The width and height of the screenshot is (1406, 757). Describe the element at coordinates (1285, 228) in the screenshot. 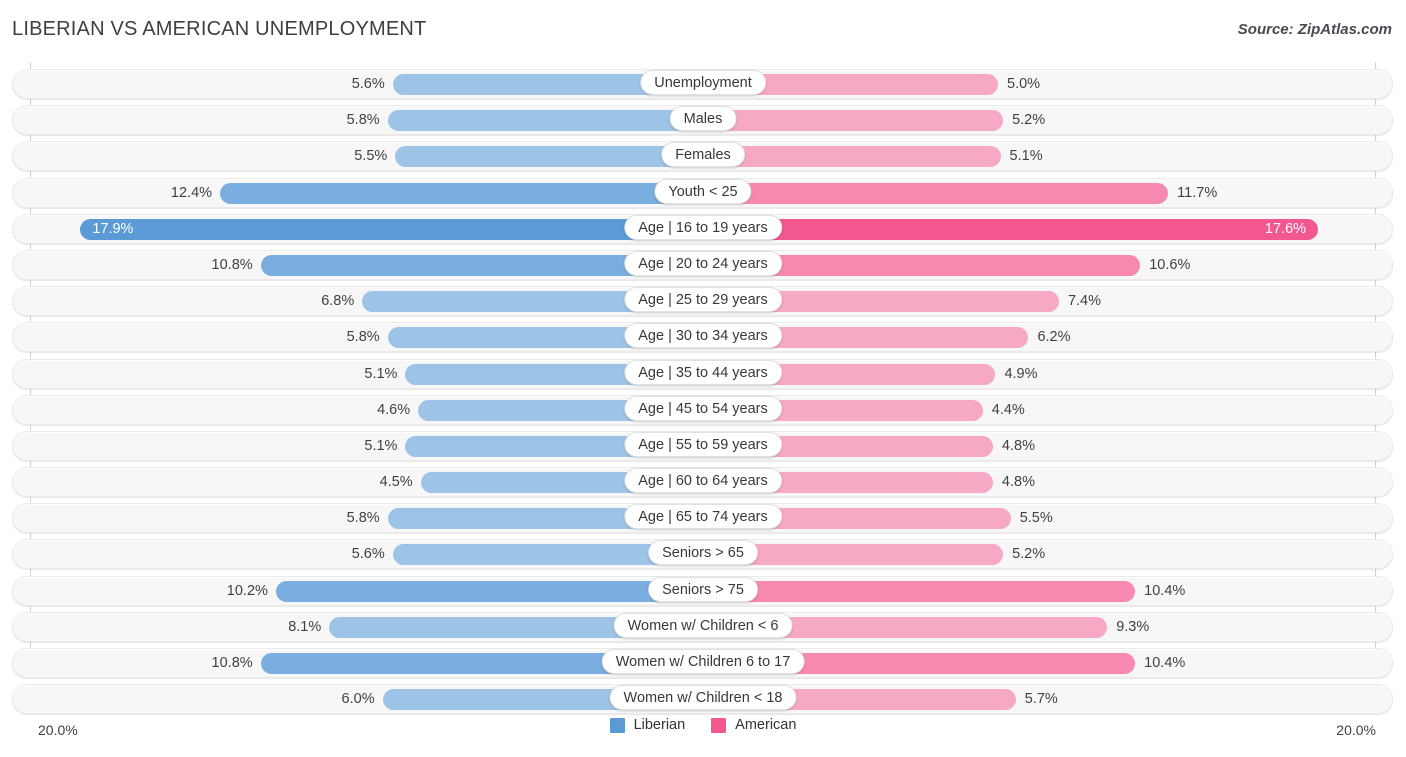

I see `value-label-american: 17.6%` at that location.